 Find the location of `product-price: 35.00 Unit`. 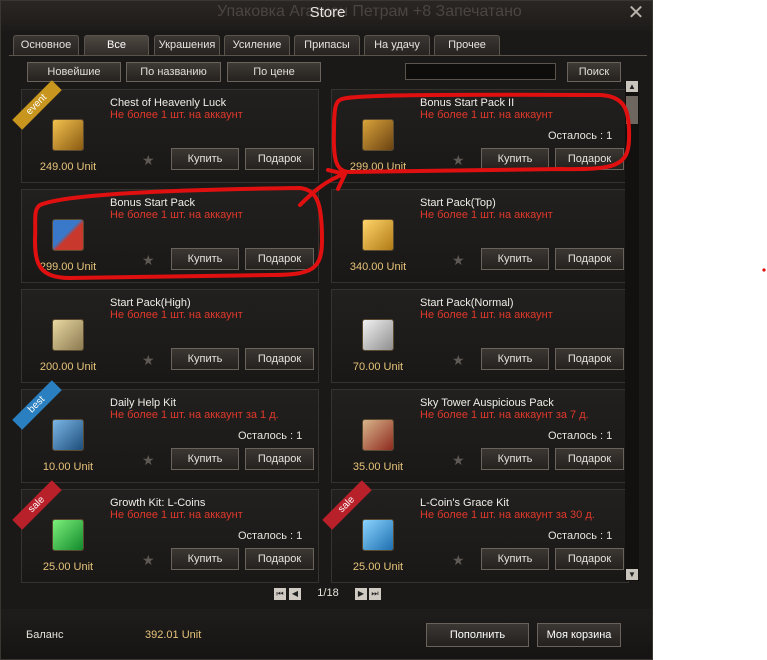

product-price: 35.00 Unit is located at coordinates (378, 467).